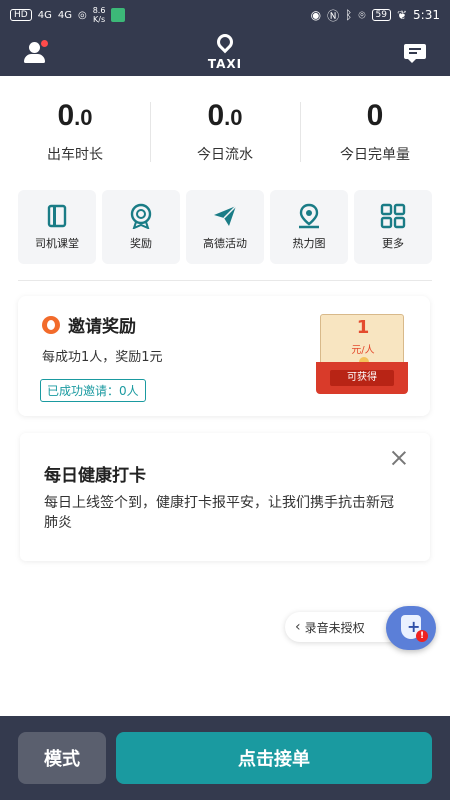  I want to click on app-notification-icon, so click(118, 15).